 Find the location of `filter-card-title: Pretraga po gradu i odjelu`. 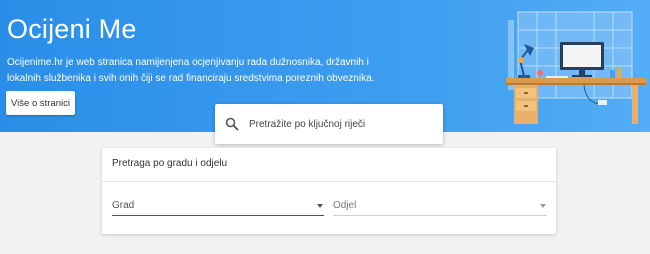

filter-card-title: Pretraga po gradu i odjelu is located at coordinates (170, 163).